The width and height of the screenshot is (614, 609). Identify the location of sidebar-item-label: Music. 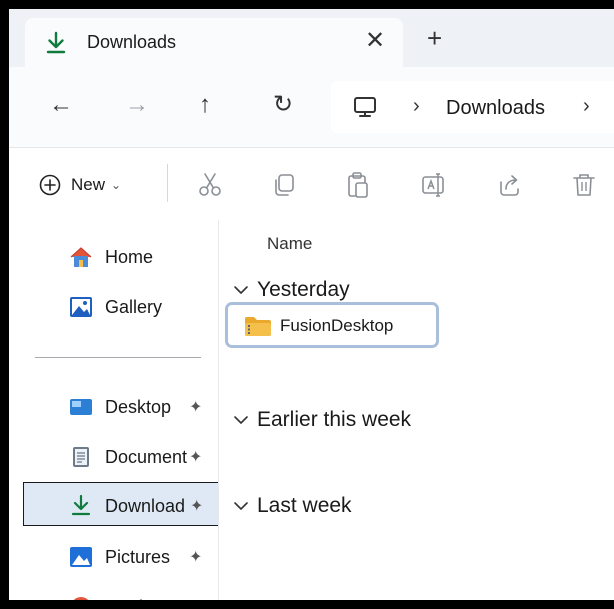
(129, 603).